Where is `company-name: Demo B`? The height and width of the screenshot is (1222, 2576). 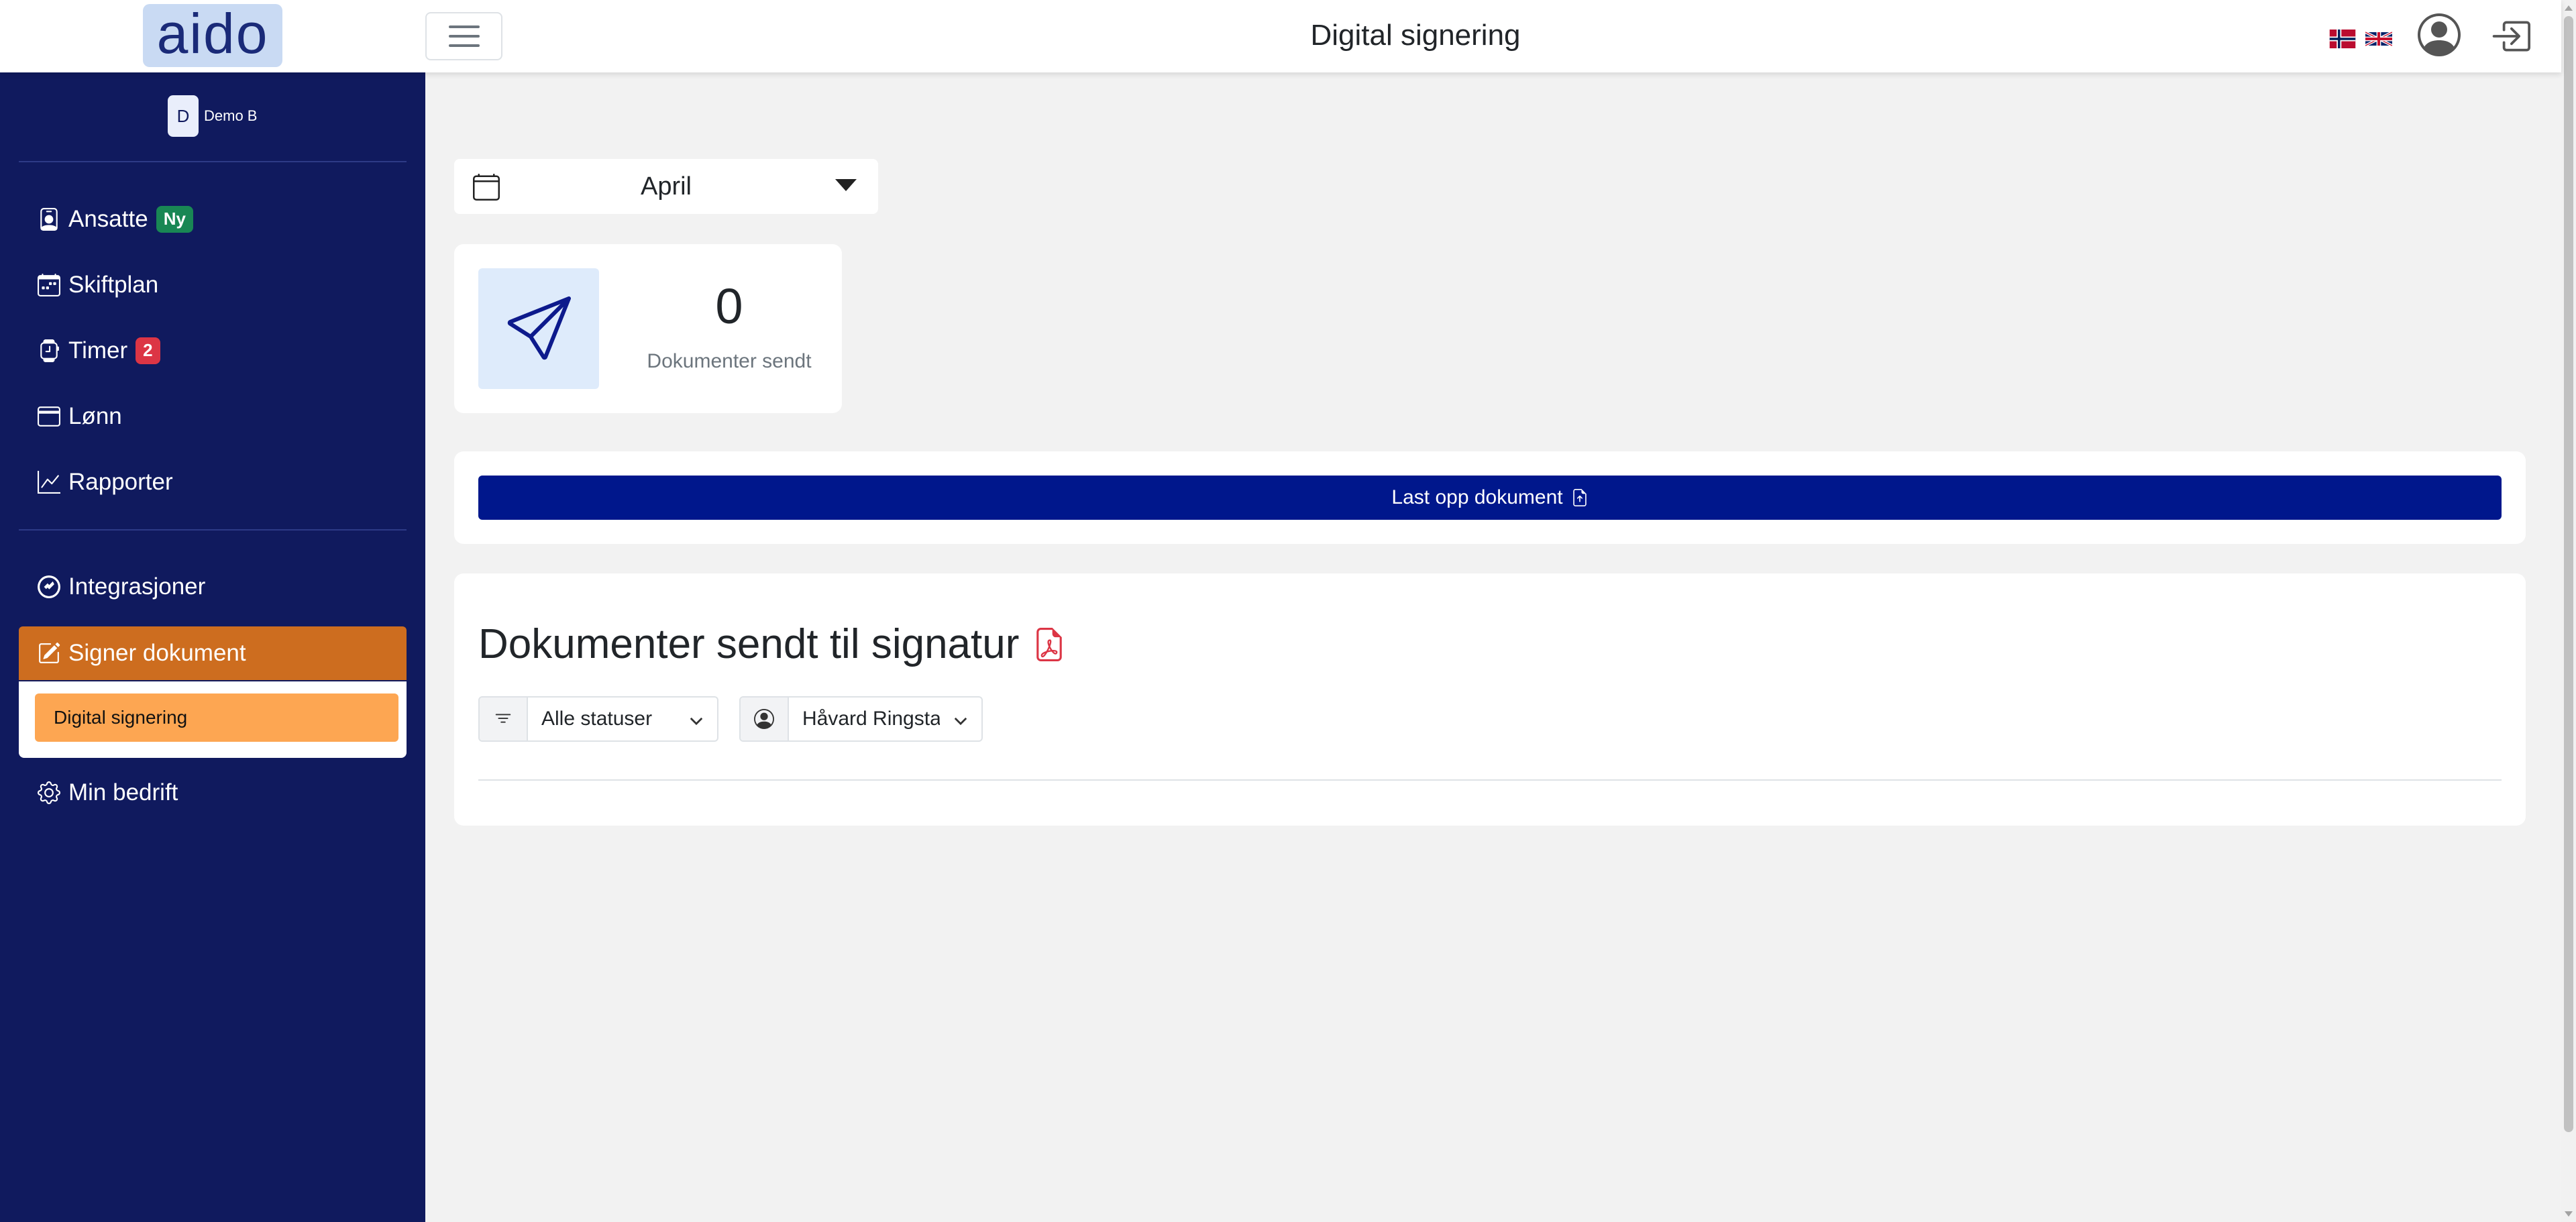 company-name: Demo B is located at coordinates (231, 116).